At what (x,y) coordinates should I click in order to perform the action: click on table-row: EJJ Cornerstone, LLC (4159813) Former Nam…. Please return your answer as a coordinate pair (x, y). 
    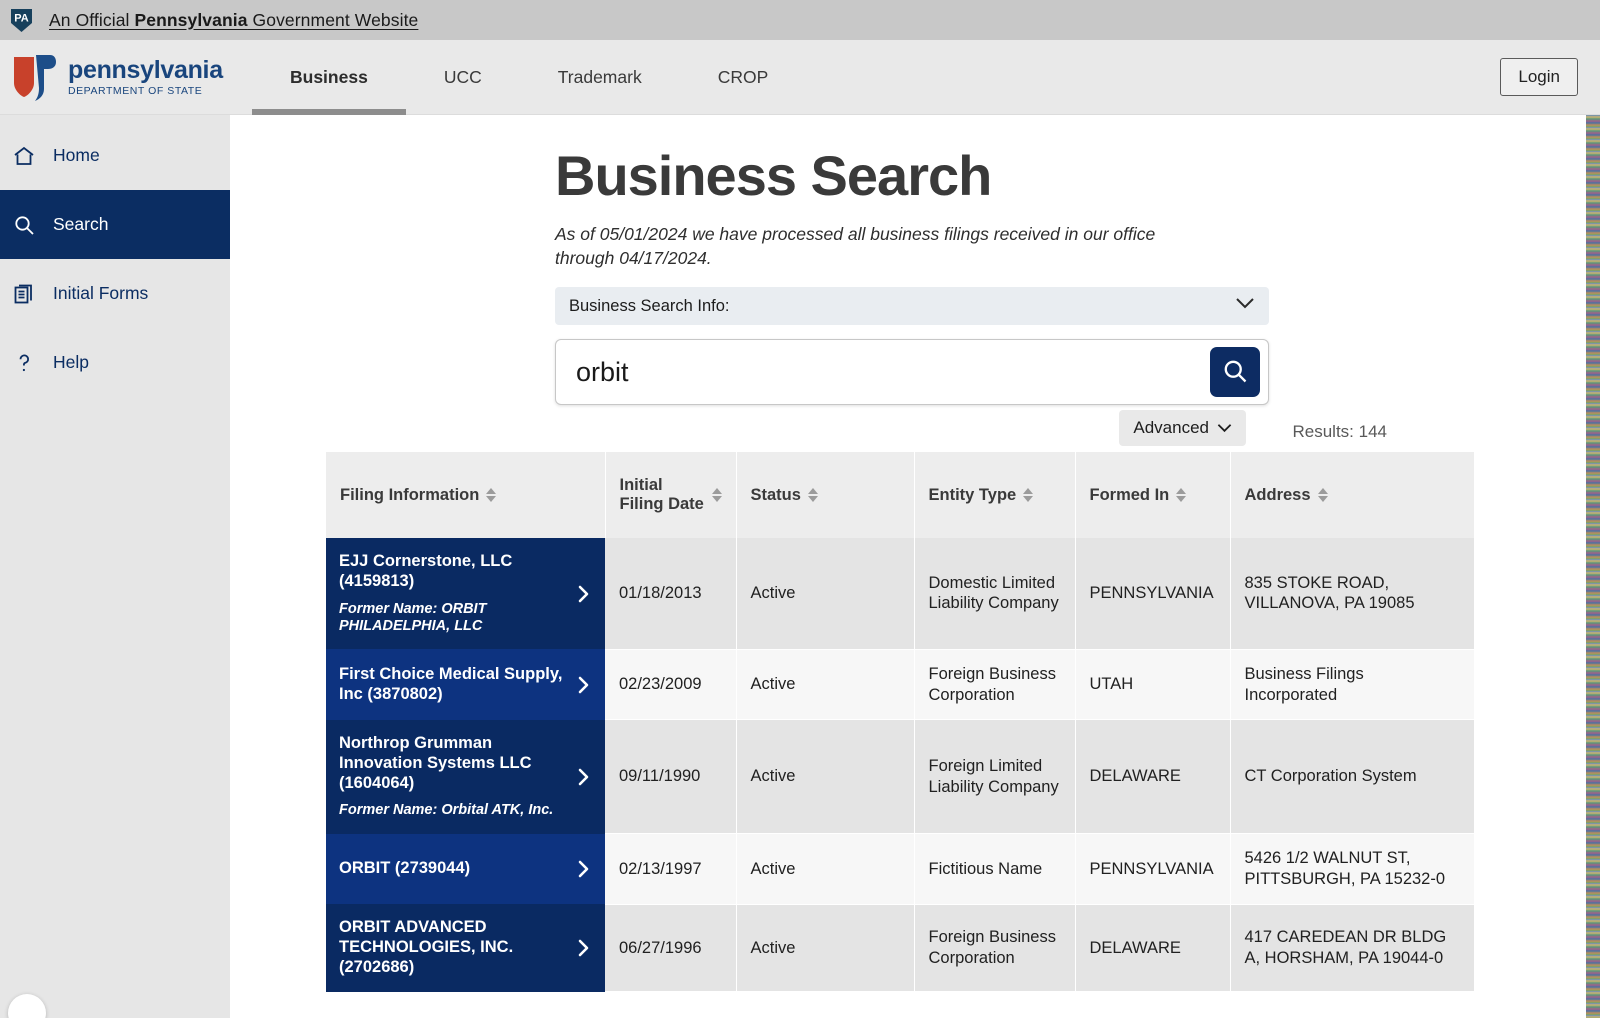
    Looking at the image, I should click on (900, 594).